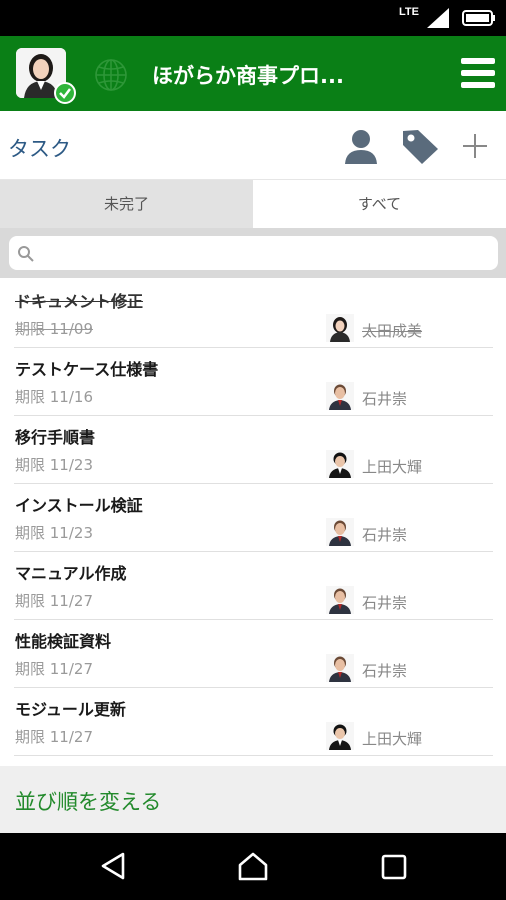 Image resolution: width=506 pixels, height=900 pixels. What do you see at coordinates (26, 254) in the screenshot?
I see `search-icon` at bounding box center [26, 254].